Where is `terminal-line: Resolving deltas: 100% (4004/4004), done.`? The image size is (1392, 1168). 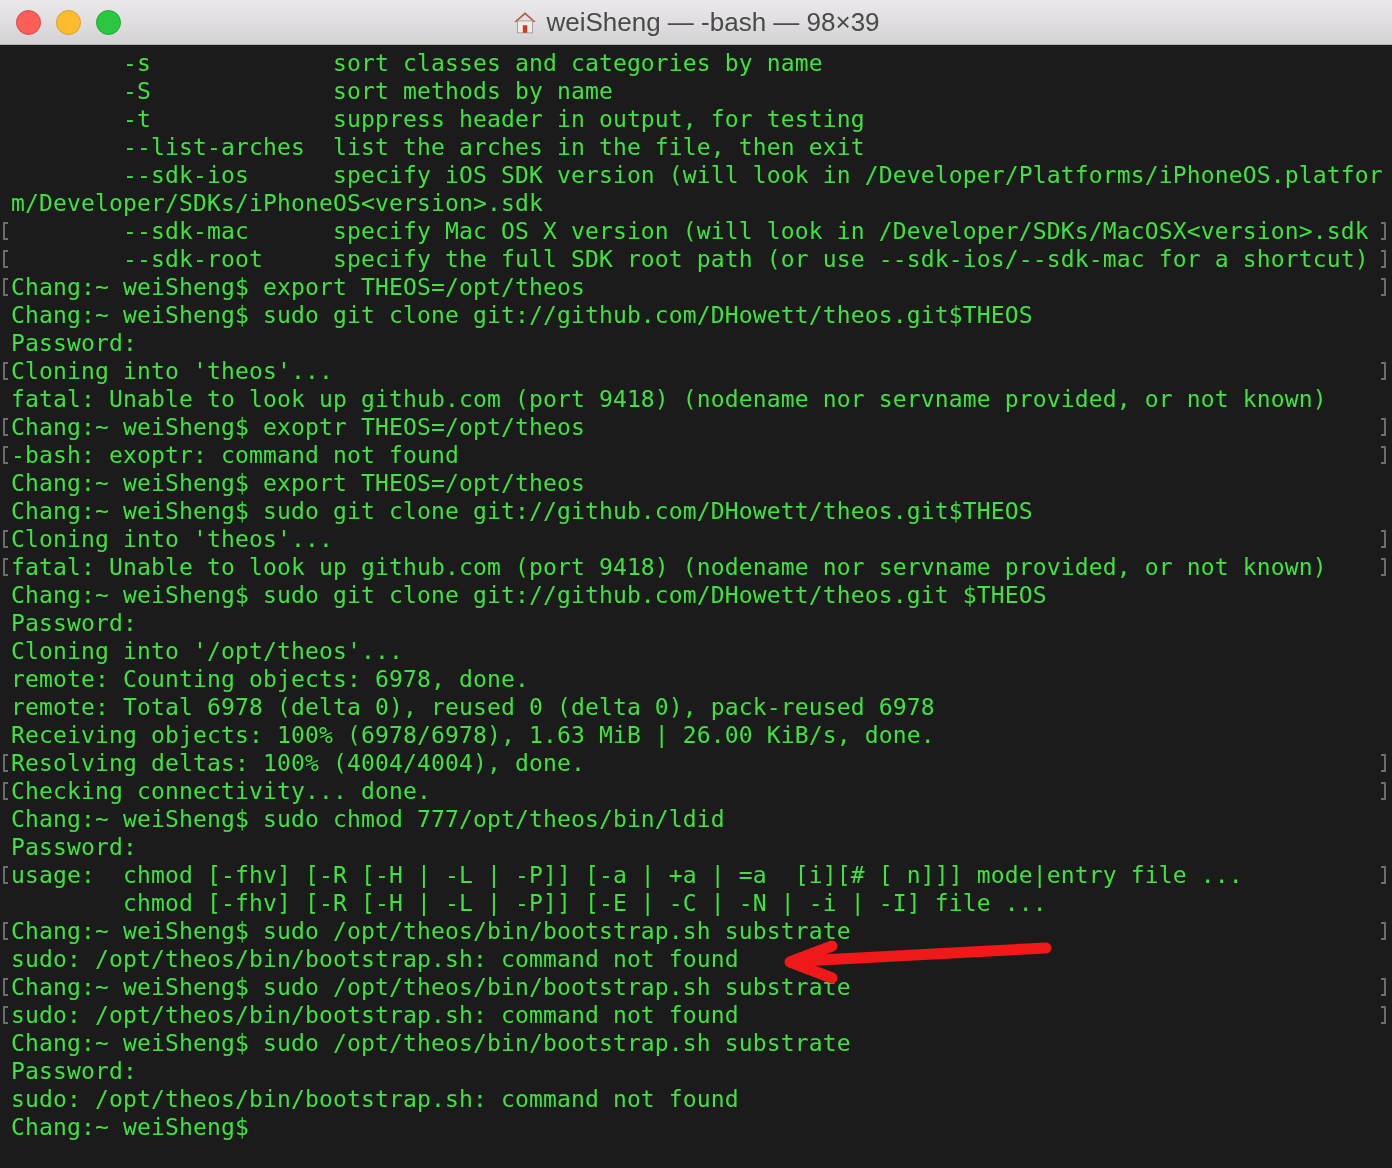 terminal-line: Resolving deltas: 100% (4004/4004), done. is located at coordinates (298, 763).